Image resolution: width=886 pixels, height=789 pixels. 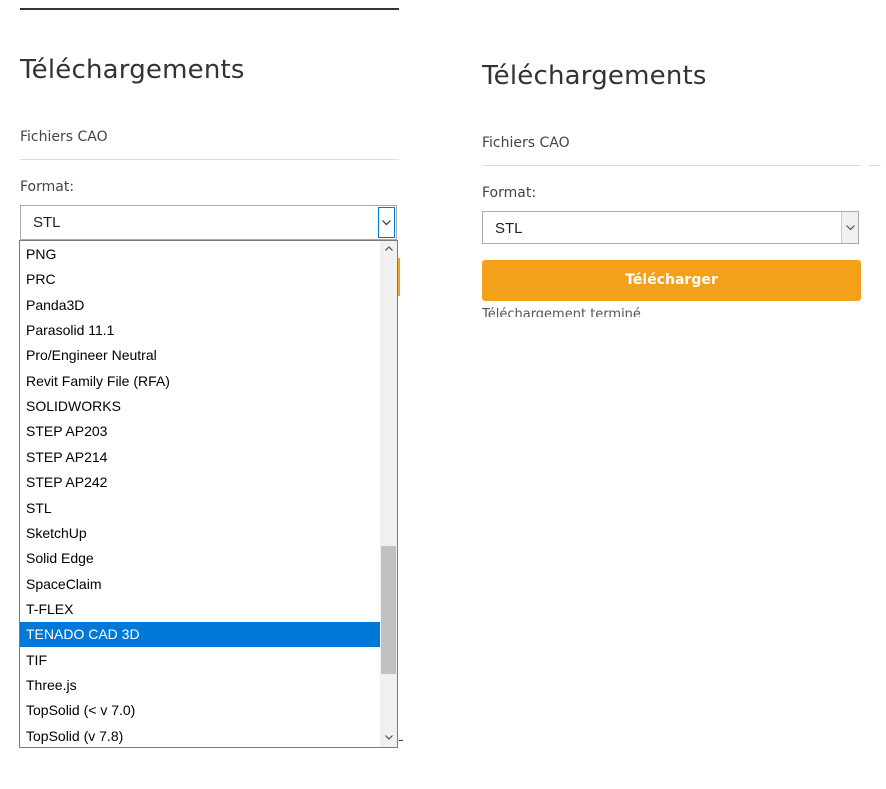 What do you see at coordinates (200, 254) in the screenshot?
I see `dropdown-option: PNG` at bounding box center [200, 254].